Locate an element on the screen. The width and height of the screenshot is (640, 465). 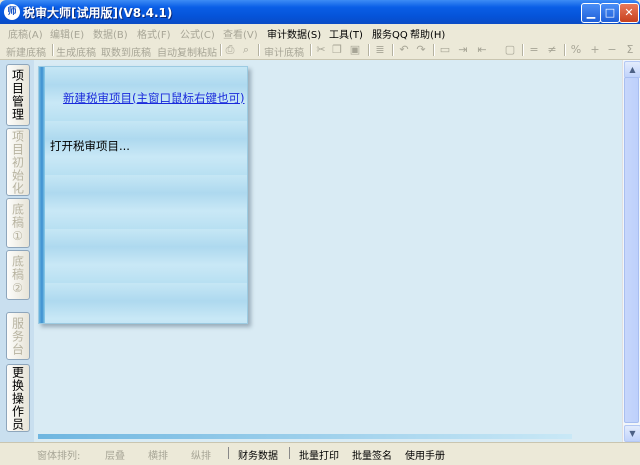
vertical-scrollbar: ▲ ▼ is located at coordinates (631, 251).